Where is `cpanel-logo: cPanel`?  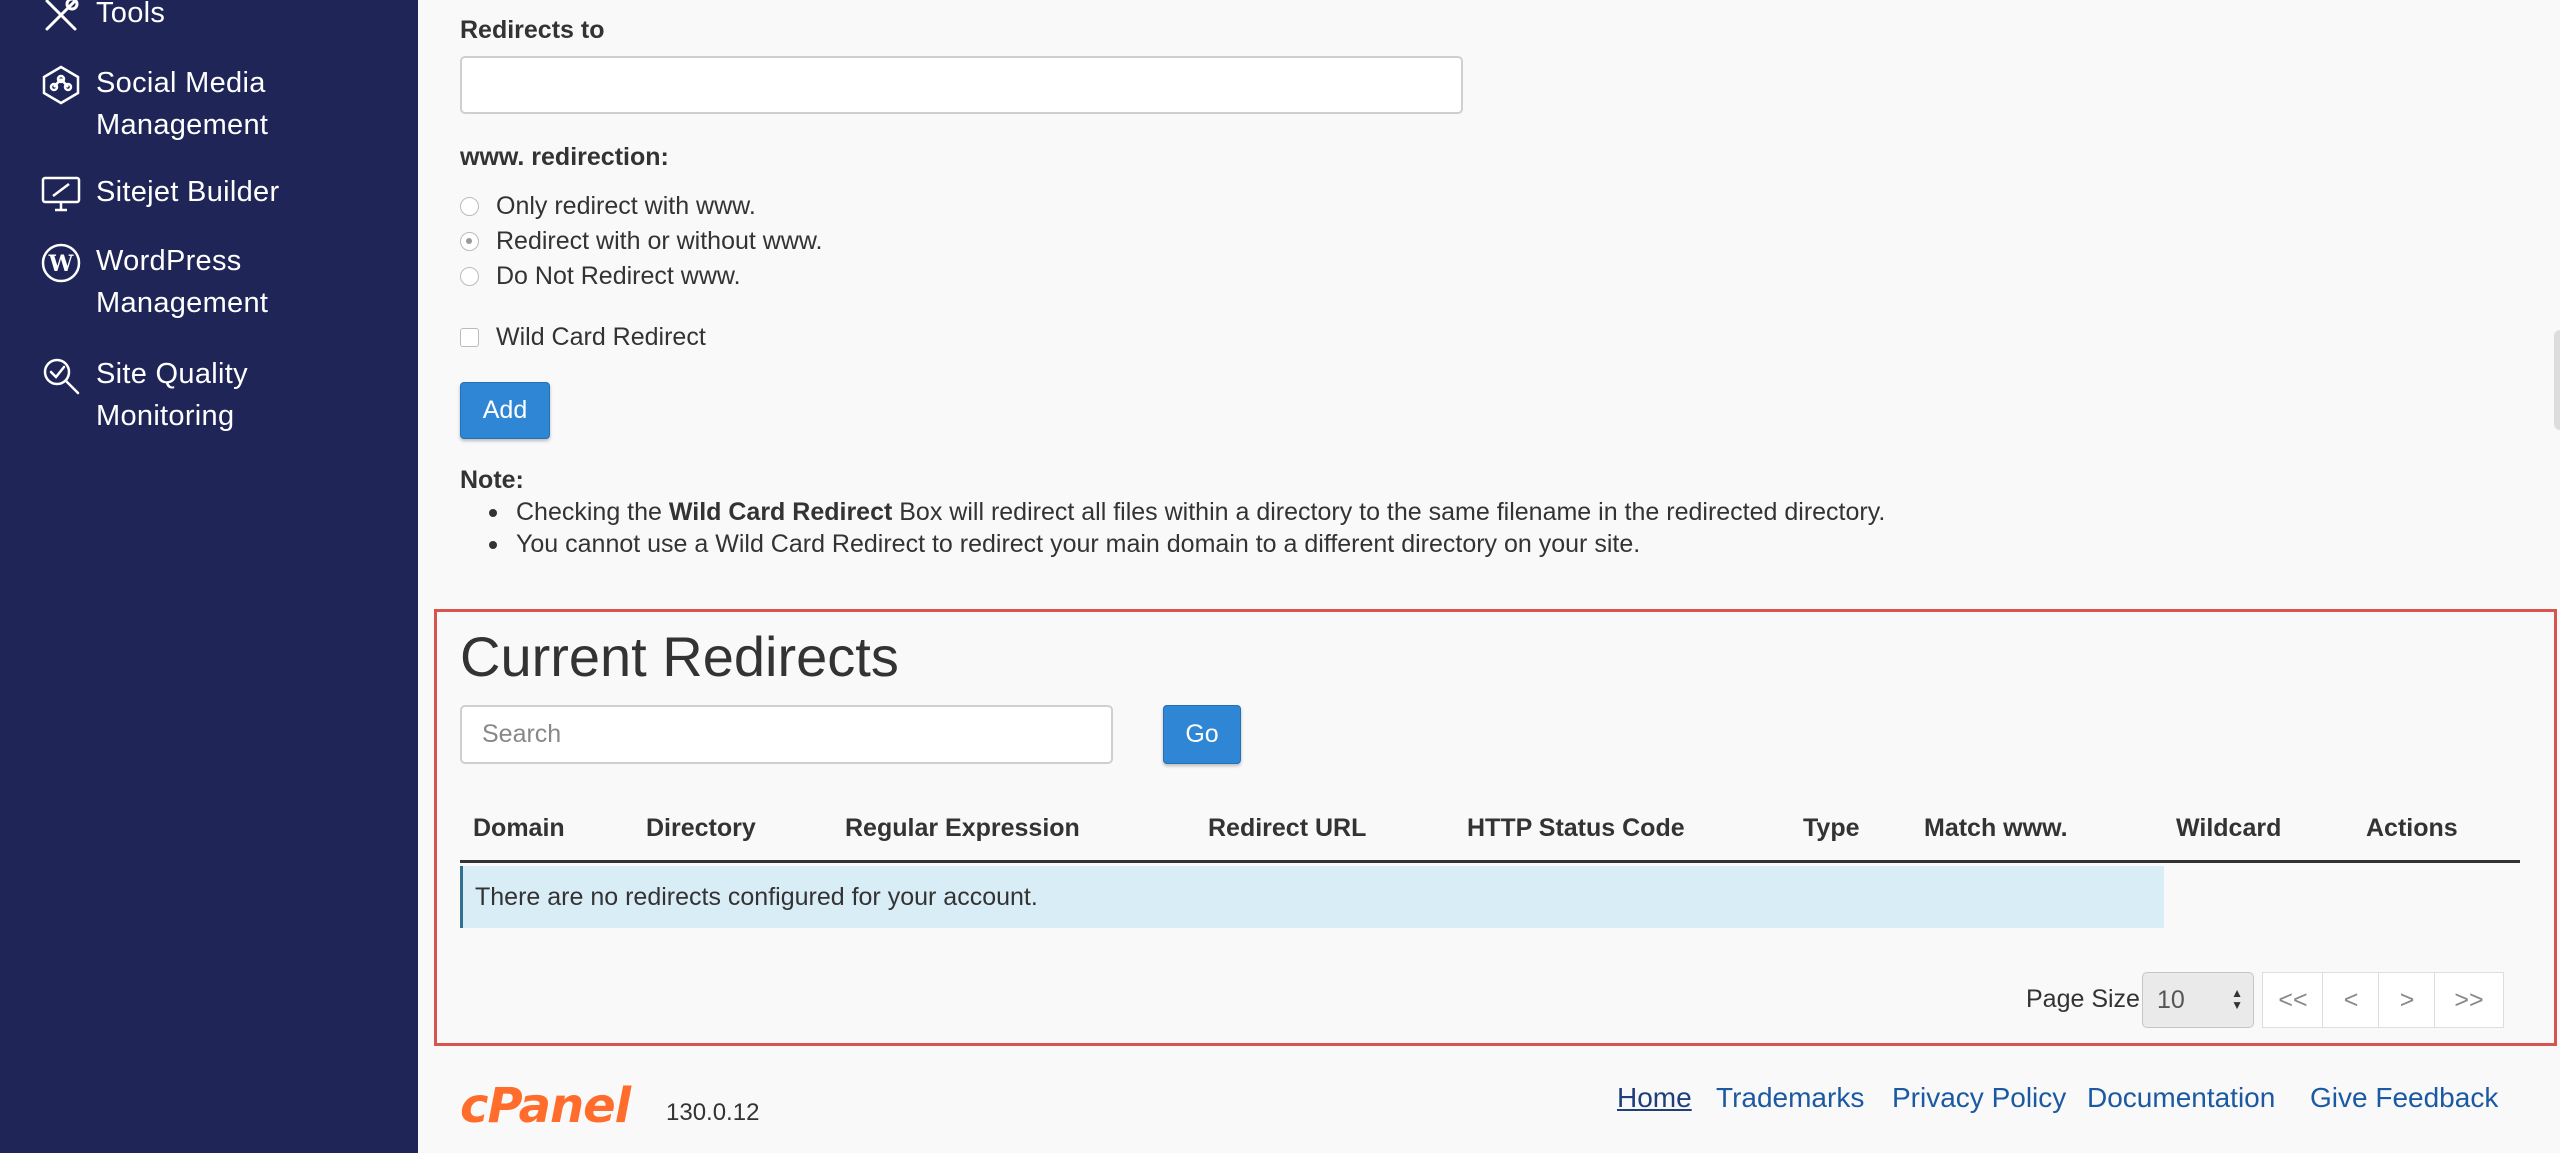
cpanel-logo: cPanel is located at coordinates (545, 1106).